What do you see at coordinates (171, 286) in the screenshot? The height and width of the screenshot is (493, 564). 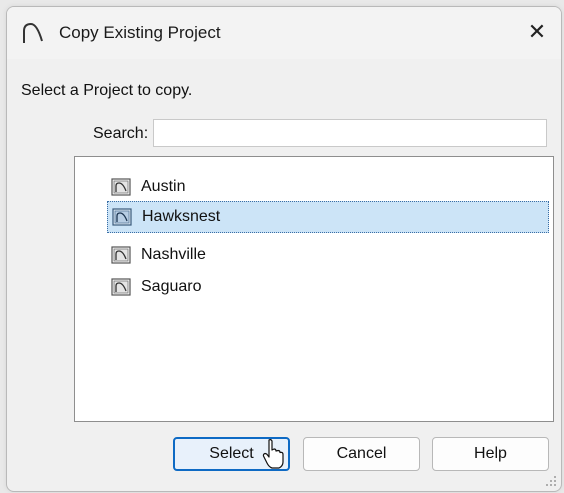 I see `project-label: Saguaro` at bounding box center [171, 286].